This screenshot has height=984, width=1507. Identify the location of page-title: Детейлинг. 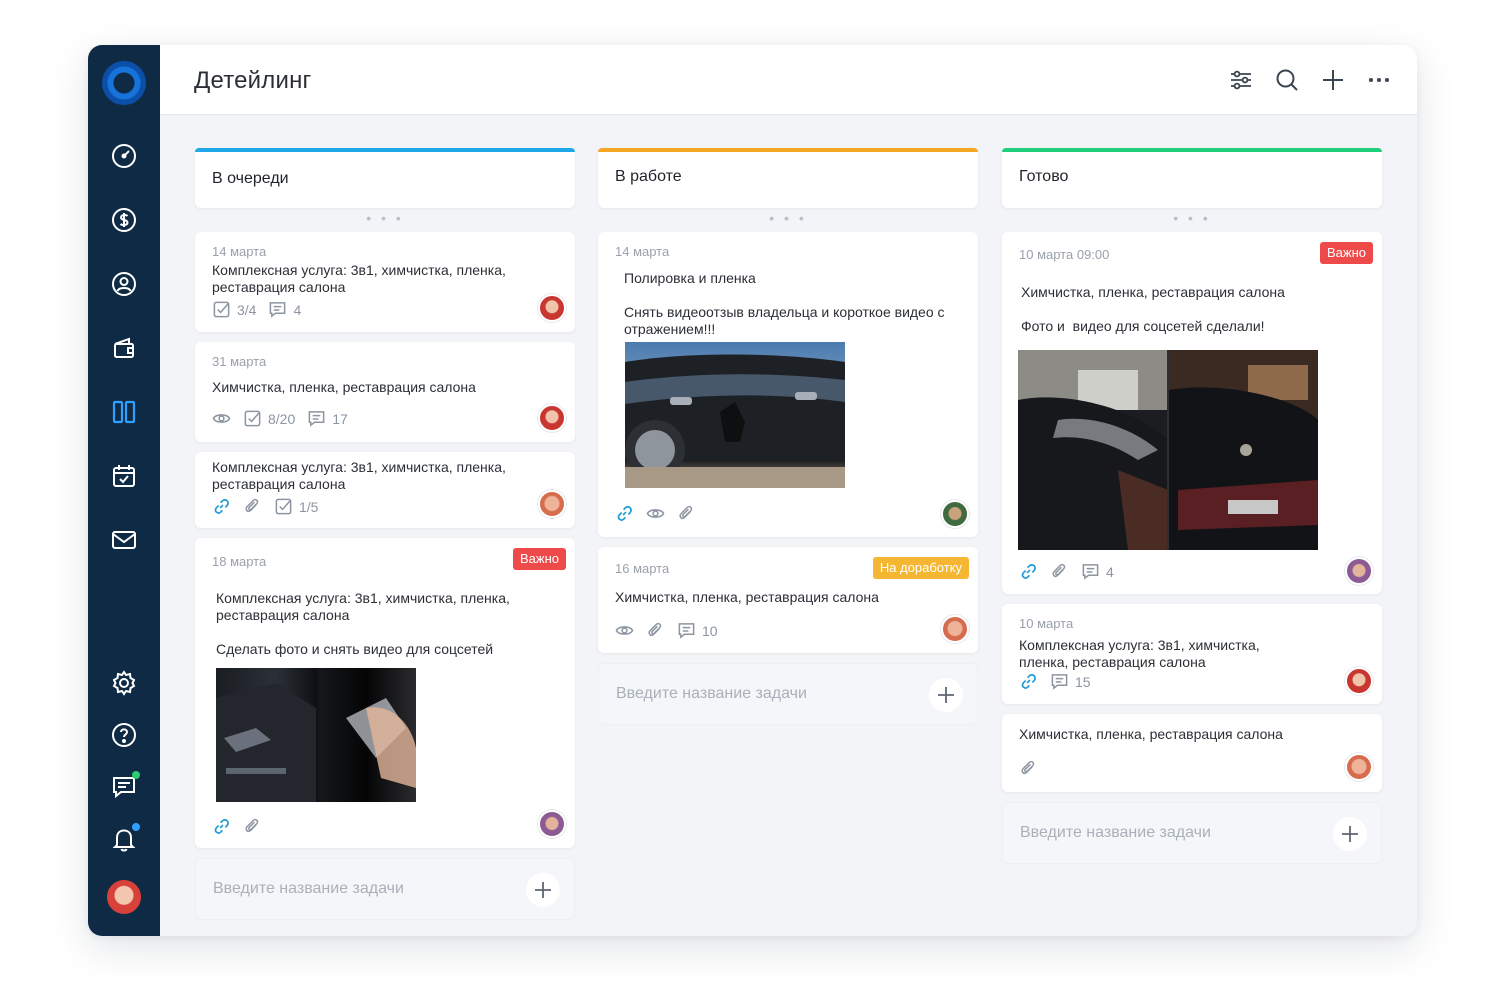
(253, 80).